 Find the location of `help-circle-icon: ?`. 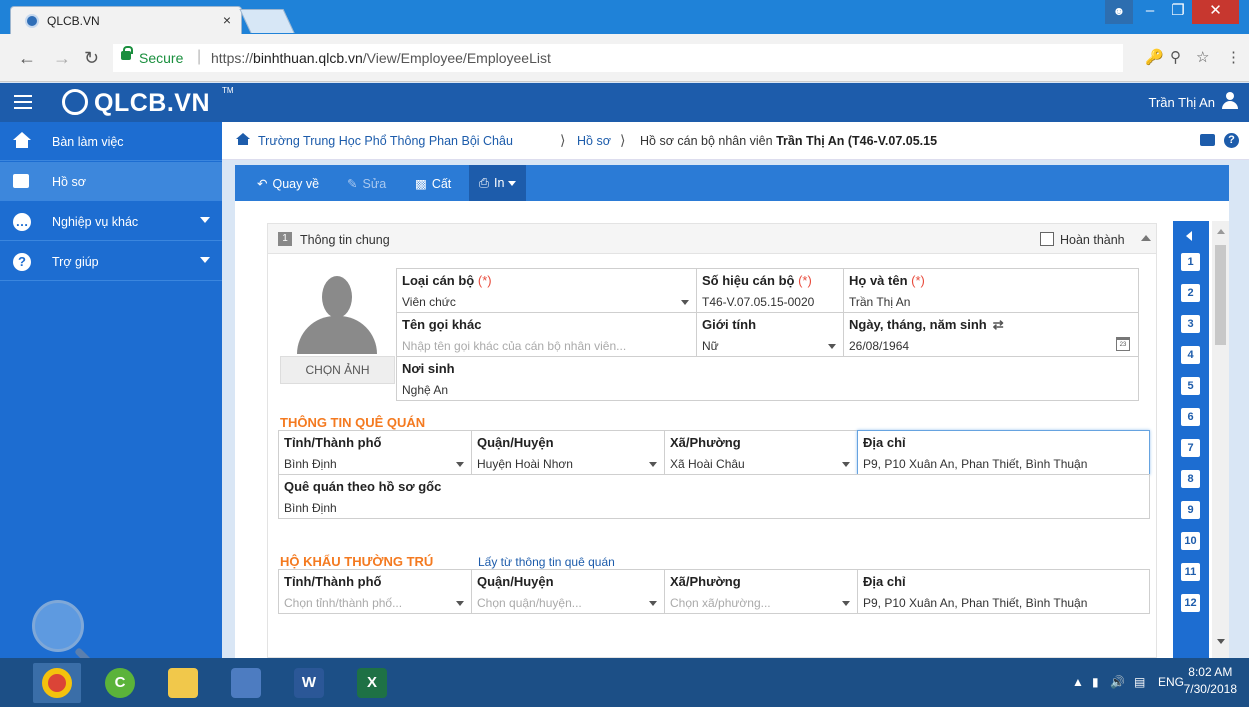

help-circle-icon: ? is located at coordinates (1231, 140).